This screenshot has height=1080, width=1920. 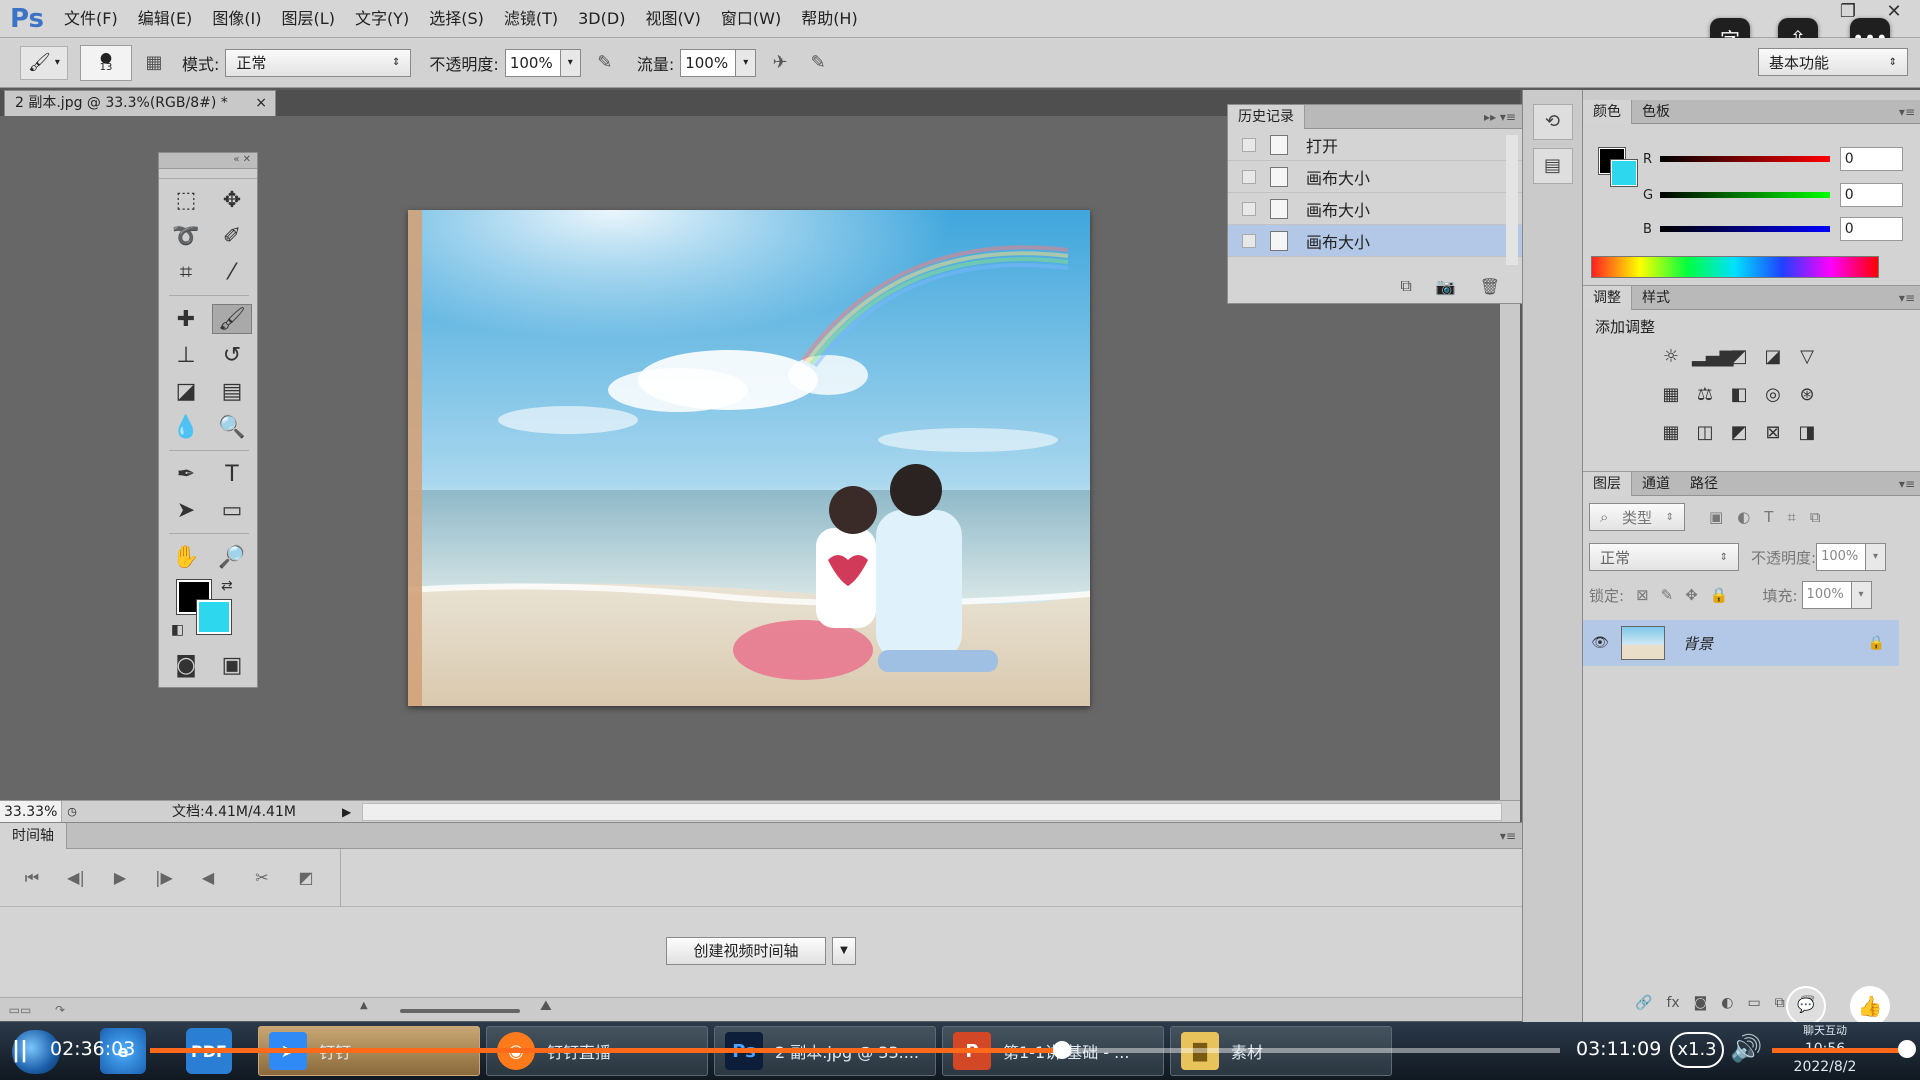 What do you see at coordinates (232, 391) in the screenshot?
I see `gradient-tool-icon: ▤` at bounding box center [232, 391].